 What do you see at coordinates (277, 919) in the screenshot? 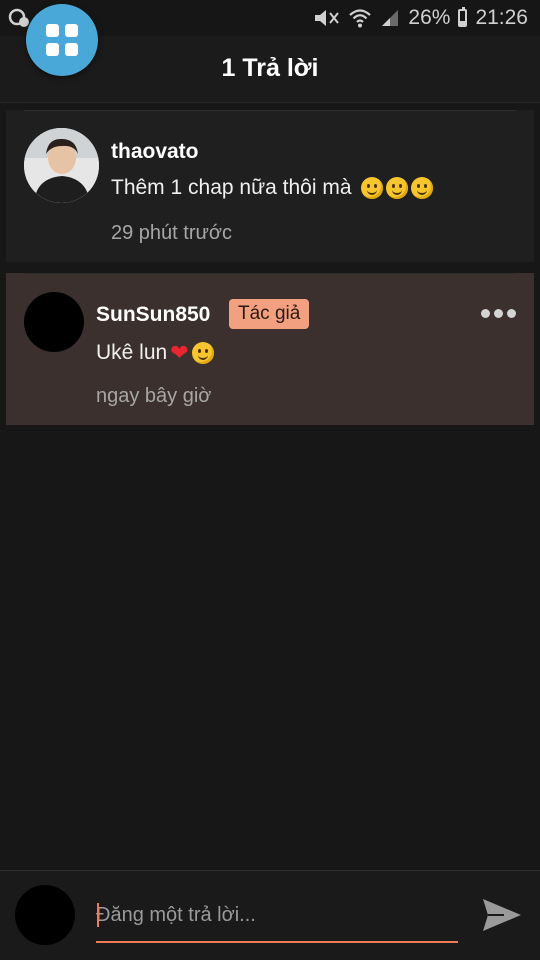
I see `reply-input` at bounding box center [277, 919].